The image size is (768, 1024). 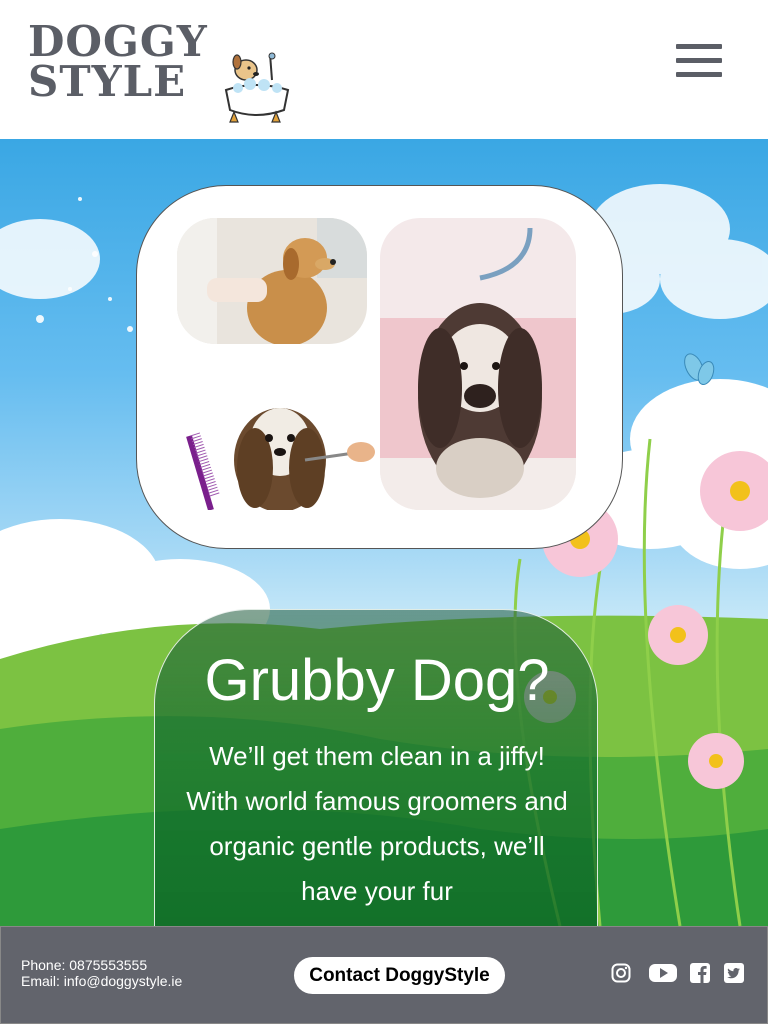 I want to click on site-logo: DOGGY STYLE, so click(x=160, y=71).